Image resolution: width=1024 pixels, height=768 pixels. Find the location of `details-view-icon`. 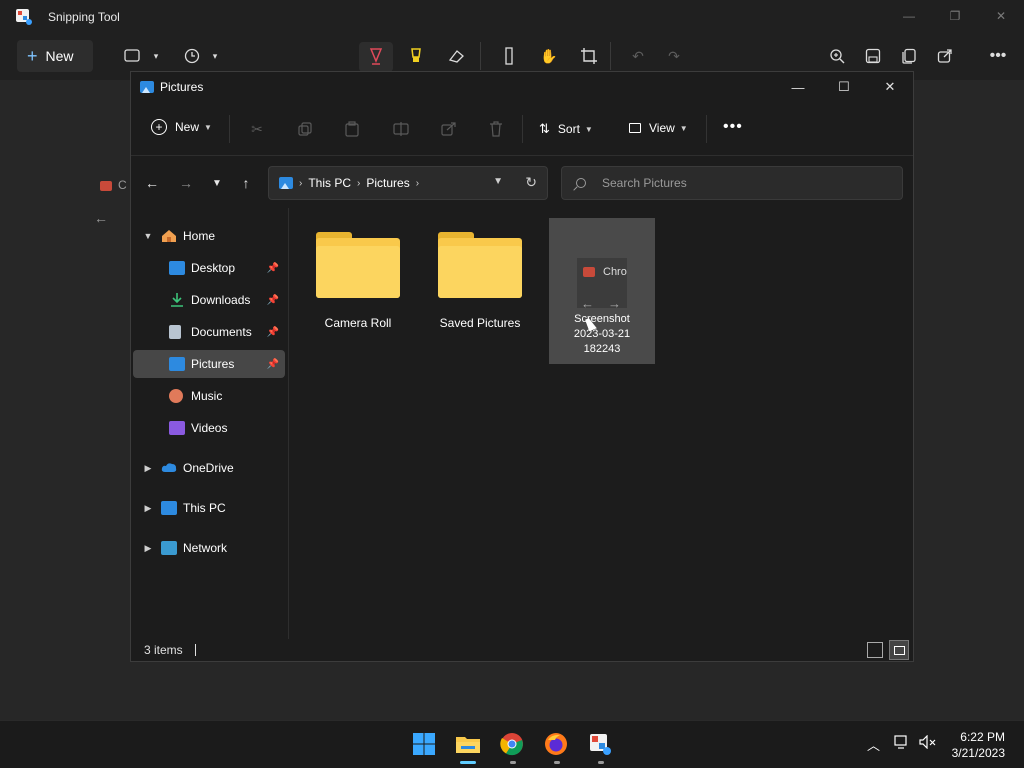

details-view-icon is located at coordinates (875, 650).